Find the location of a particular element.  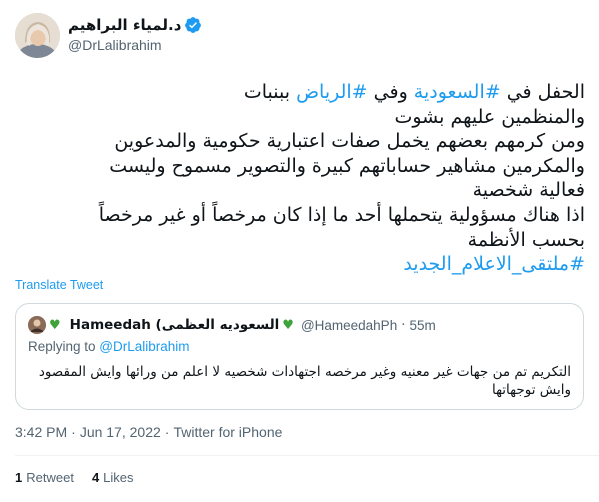

quoted-avatar is located at coordinates (37, 325).